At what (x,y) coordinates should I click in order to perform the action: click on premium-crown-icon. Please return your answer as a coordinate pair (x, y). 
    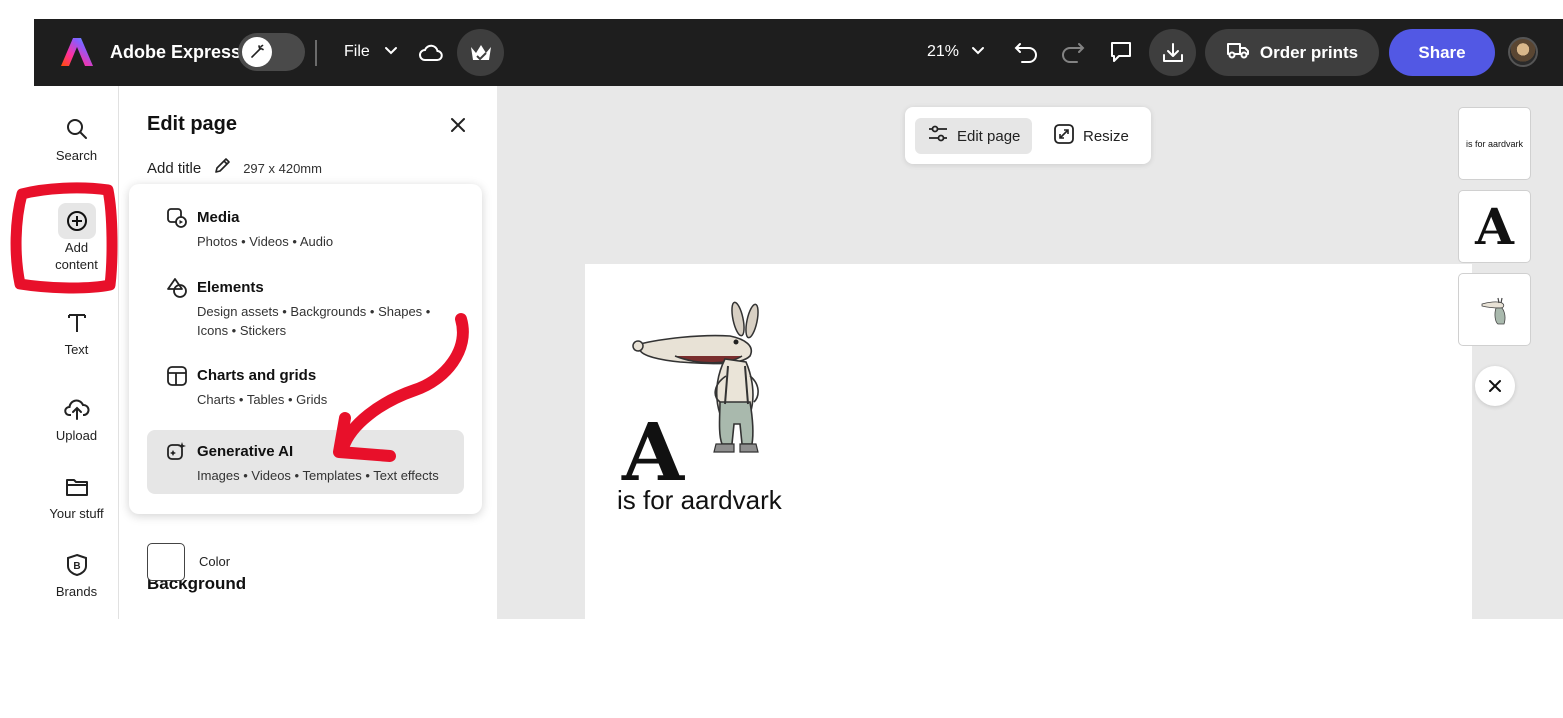
    Looking at the image, I should click on (480, 52).